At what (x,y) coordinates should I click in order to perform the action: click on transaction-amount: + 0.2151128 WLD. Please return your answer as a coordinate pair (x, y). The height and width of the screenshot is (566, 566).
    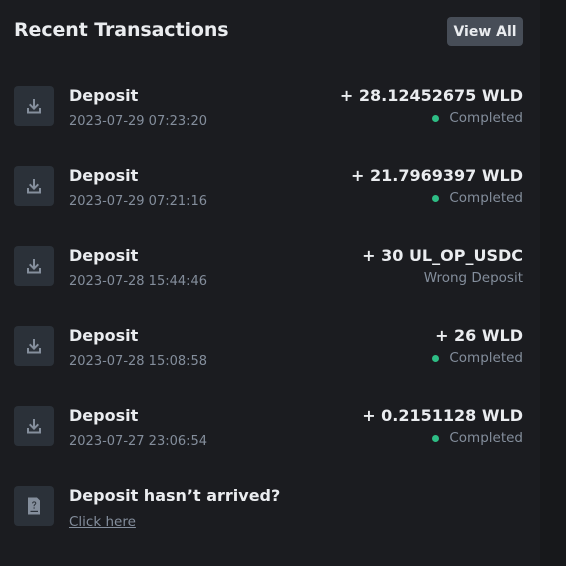
    Looking at the image, I should click on (442, 415).